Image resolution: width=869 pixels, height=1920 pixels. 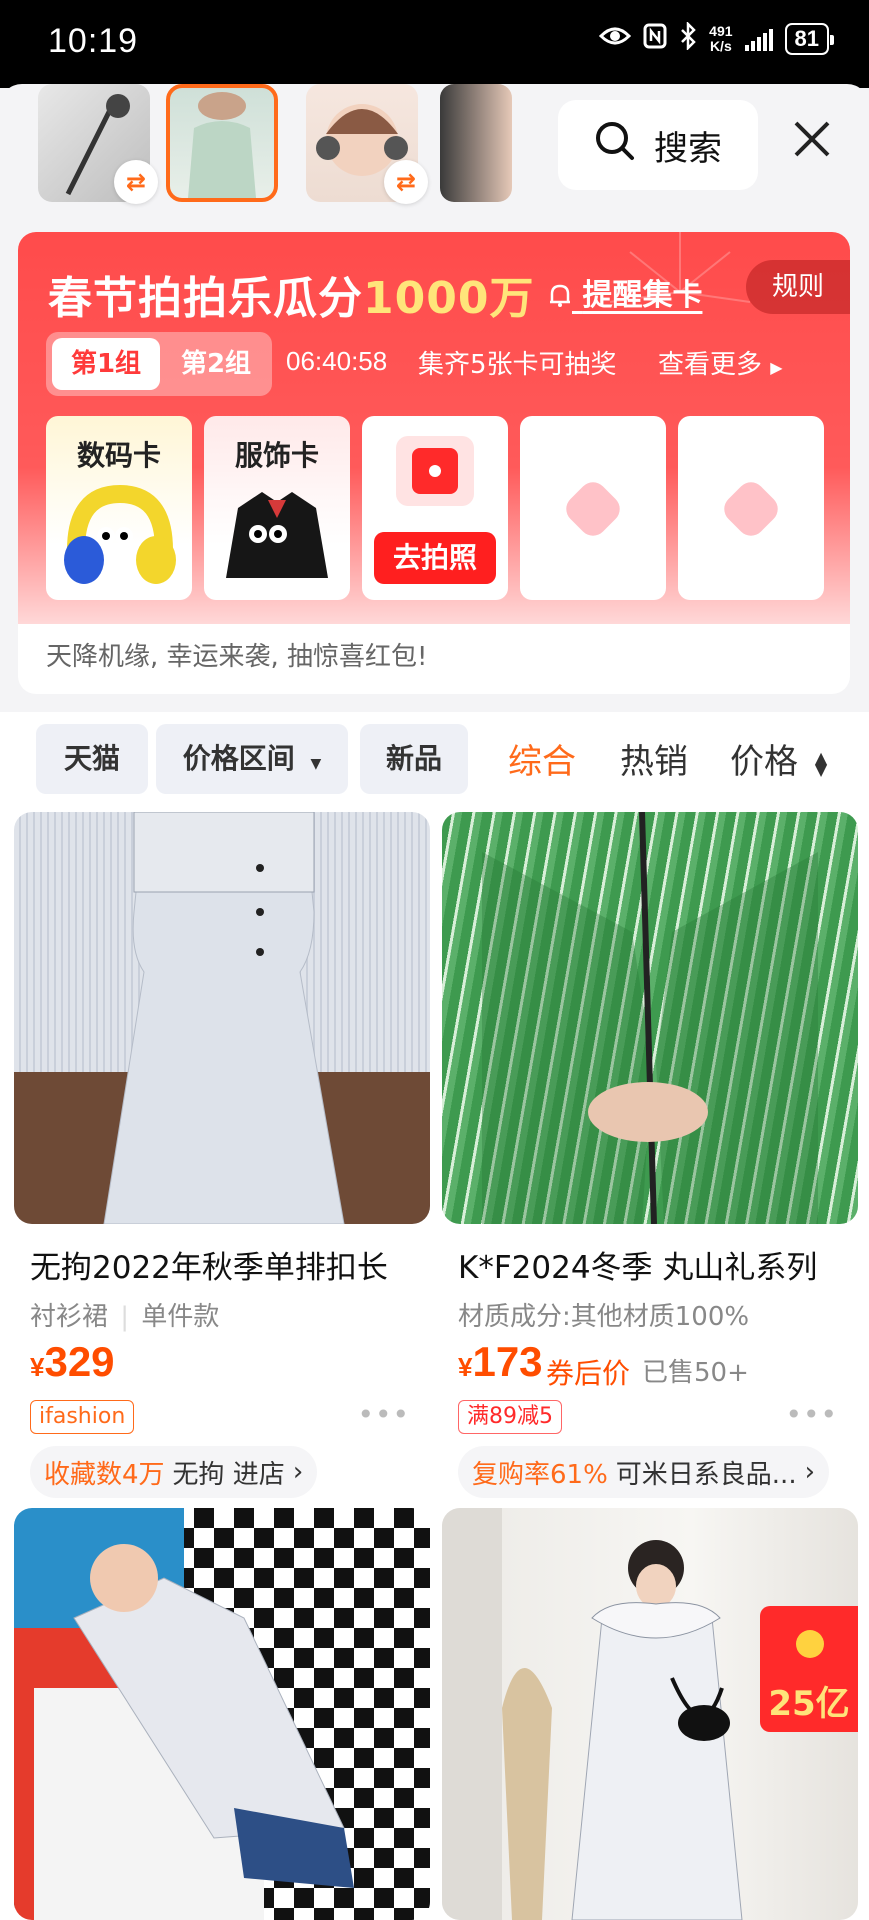 I want to click on product-title: 无拘2022年秋季单排扣长, so click(x=209, y=1268).